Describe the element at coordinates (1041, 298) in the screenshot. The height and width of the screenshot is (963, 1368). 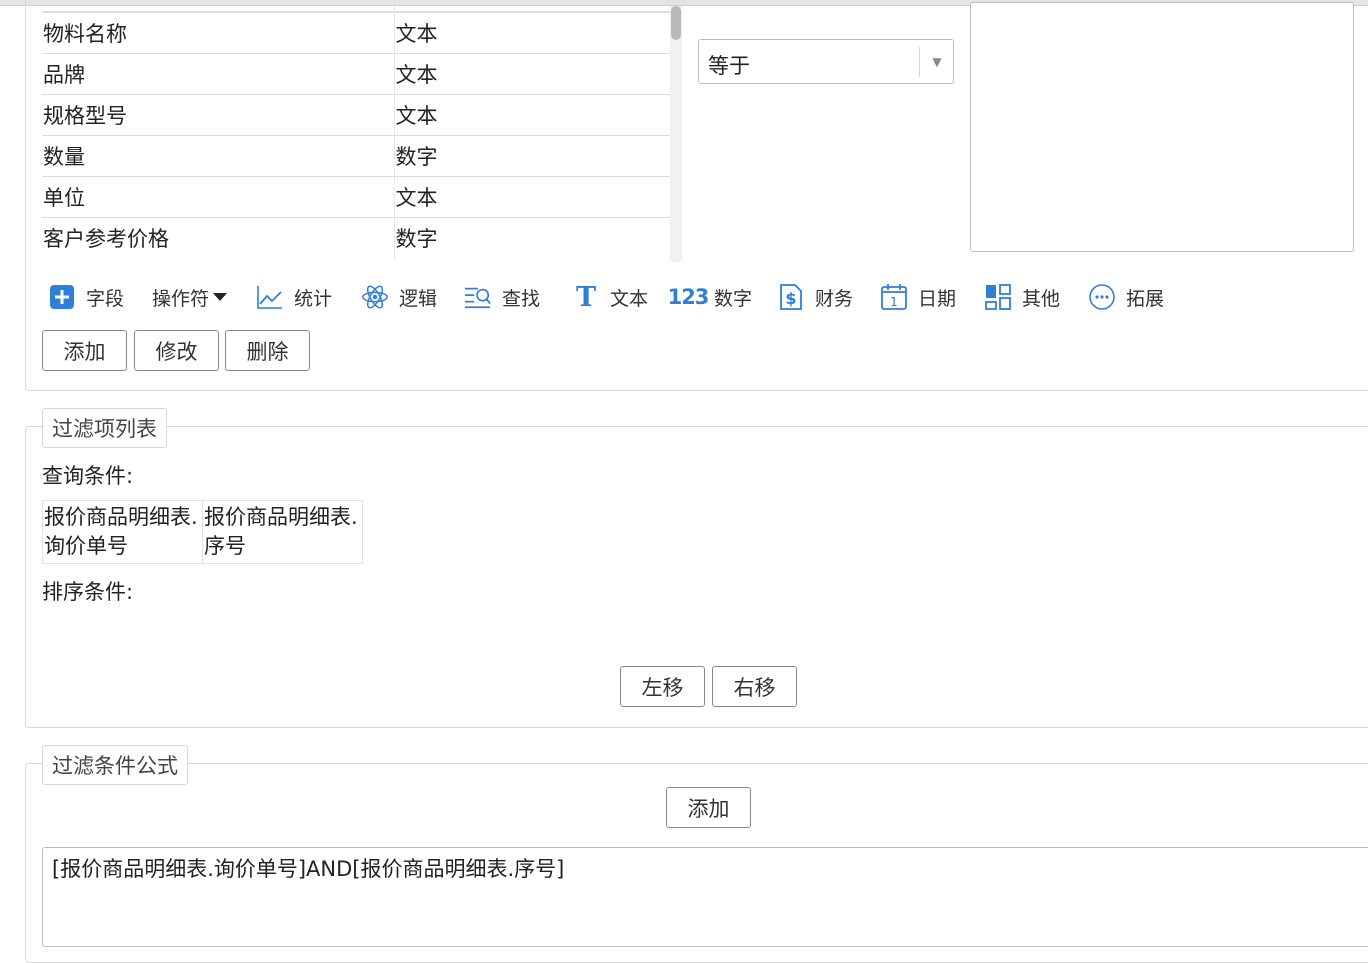
I see `toolbar-label: 其他` at that location.